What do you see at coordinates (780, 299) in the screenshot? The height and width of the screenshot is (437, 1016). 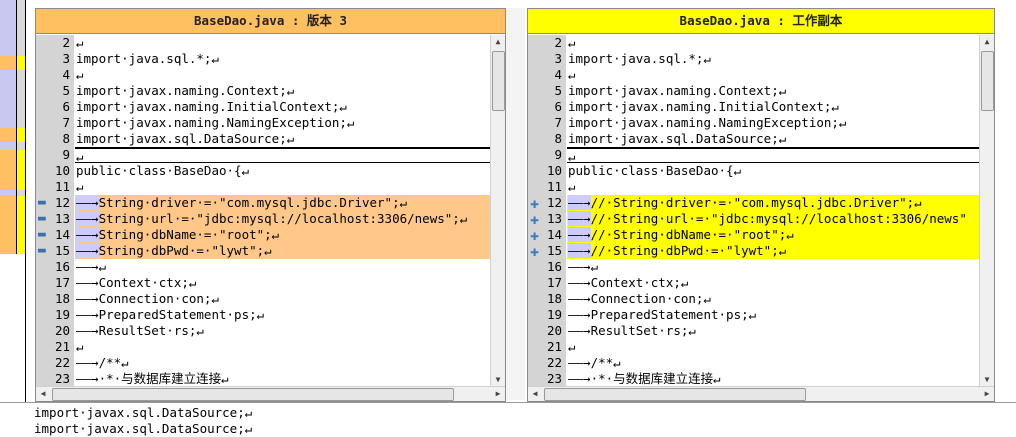 I see `line-text: ——→Connection·con;↵` at bounding box center [780, 299].